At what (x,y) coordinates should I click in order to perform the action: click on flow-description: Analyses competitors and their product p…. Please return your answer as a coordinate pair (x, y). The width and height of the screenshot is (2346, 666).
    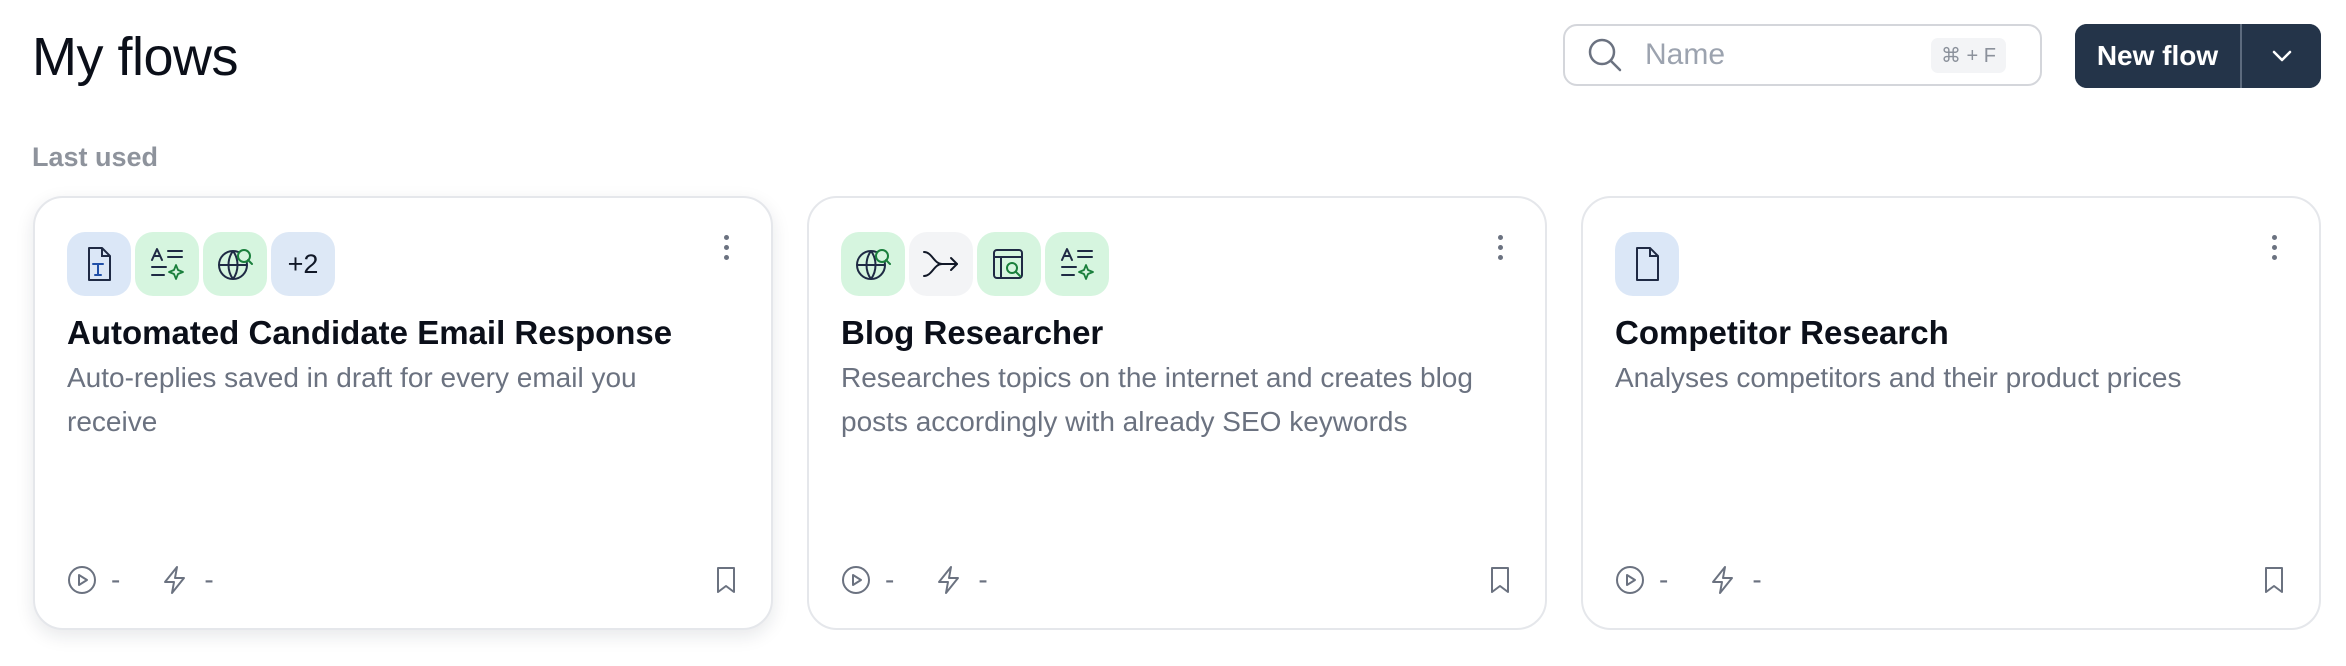
    Looking at the image, I should click on (1898, 377).